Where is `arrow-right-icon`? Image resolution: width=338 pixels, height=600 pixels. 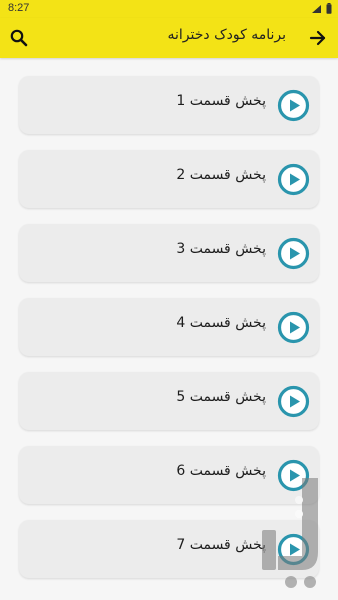 arrow-right-icon is located at coordinates (318, 38).